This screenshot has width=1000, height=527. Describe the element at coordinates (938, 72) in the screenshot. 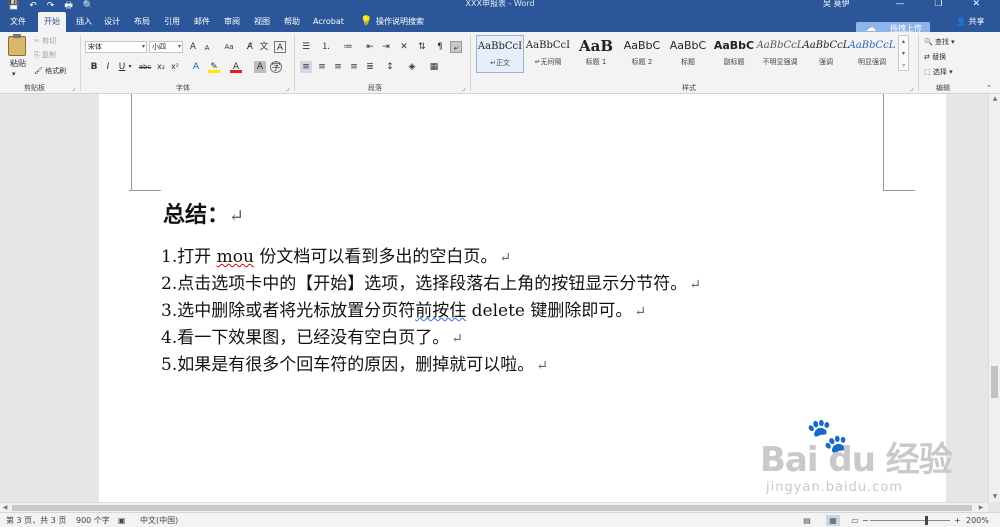

I see `select-button: ⬚ 选择 ▾` at that location.